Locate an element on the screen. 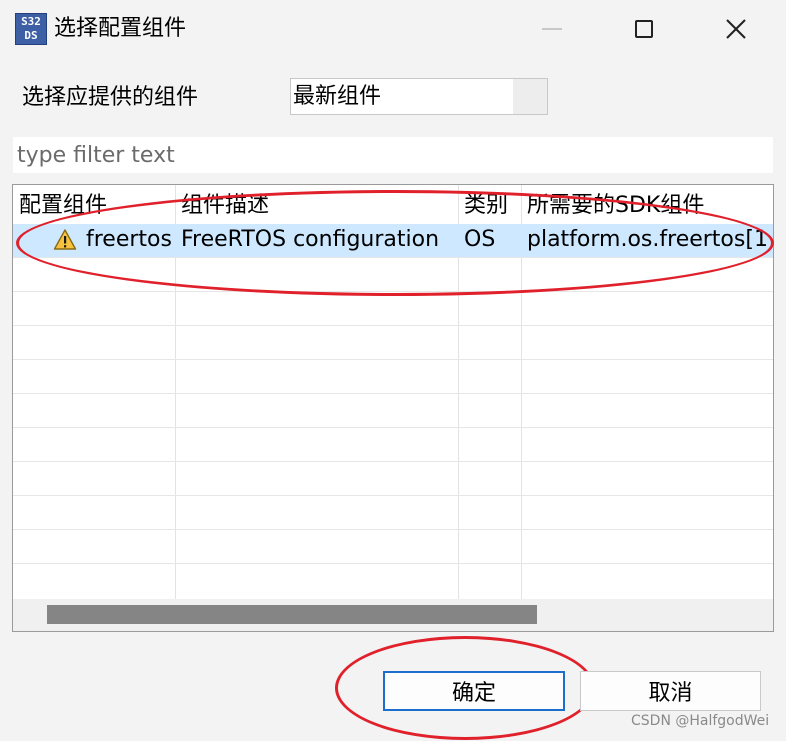 This screenshot has height=741, width=786. cell-category: OS is located at coordinates (480, 239).